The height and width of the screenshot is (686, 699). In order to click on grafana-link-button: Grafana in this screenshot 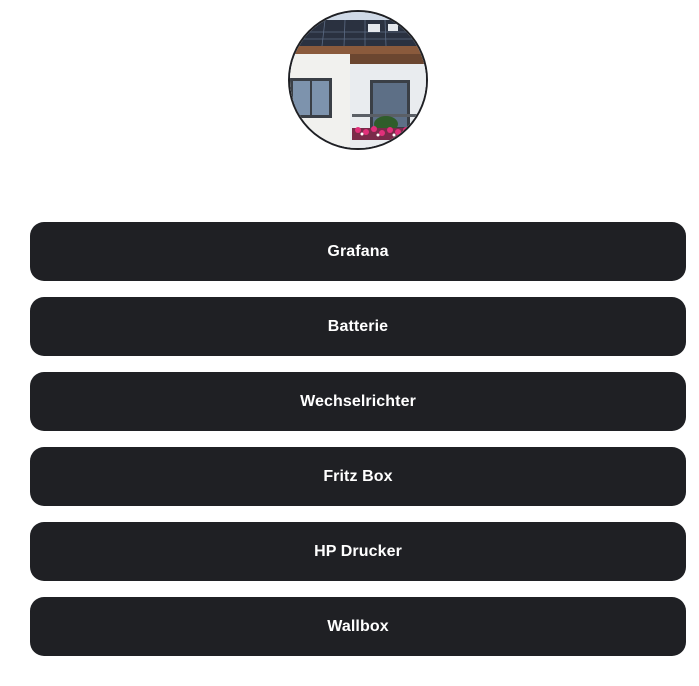, I will do `click(358, 251)`.